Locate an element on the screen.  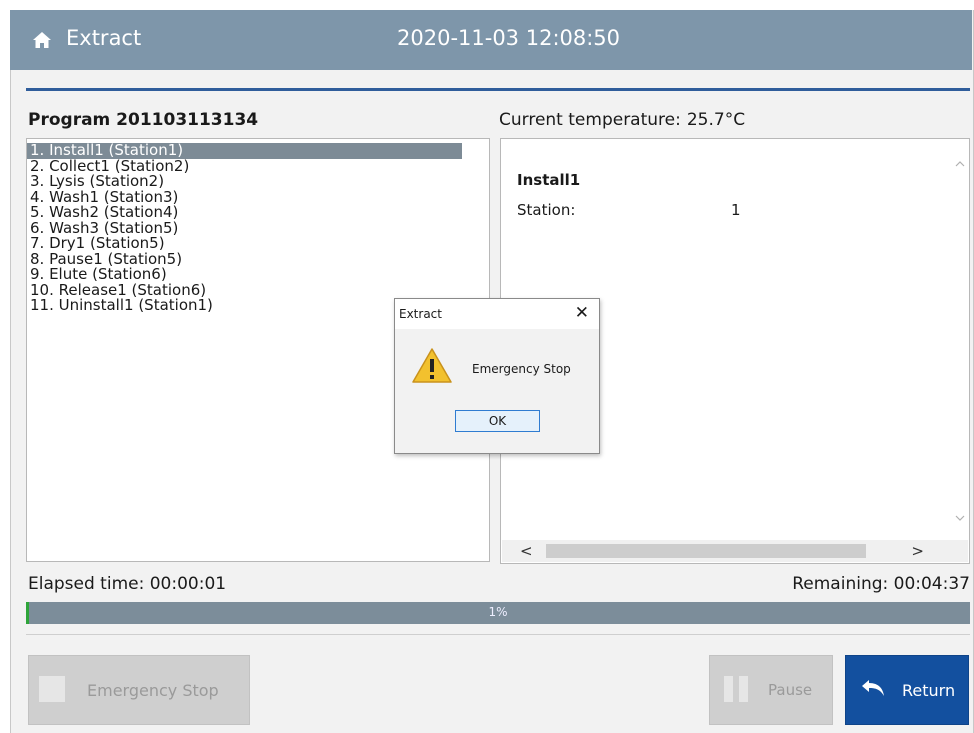
close-icon: ✕ is located at coordinates (582, 313).